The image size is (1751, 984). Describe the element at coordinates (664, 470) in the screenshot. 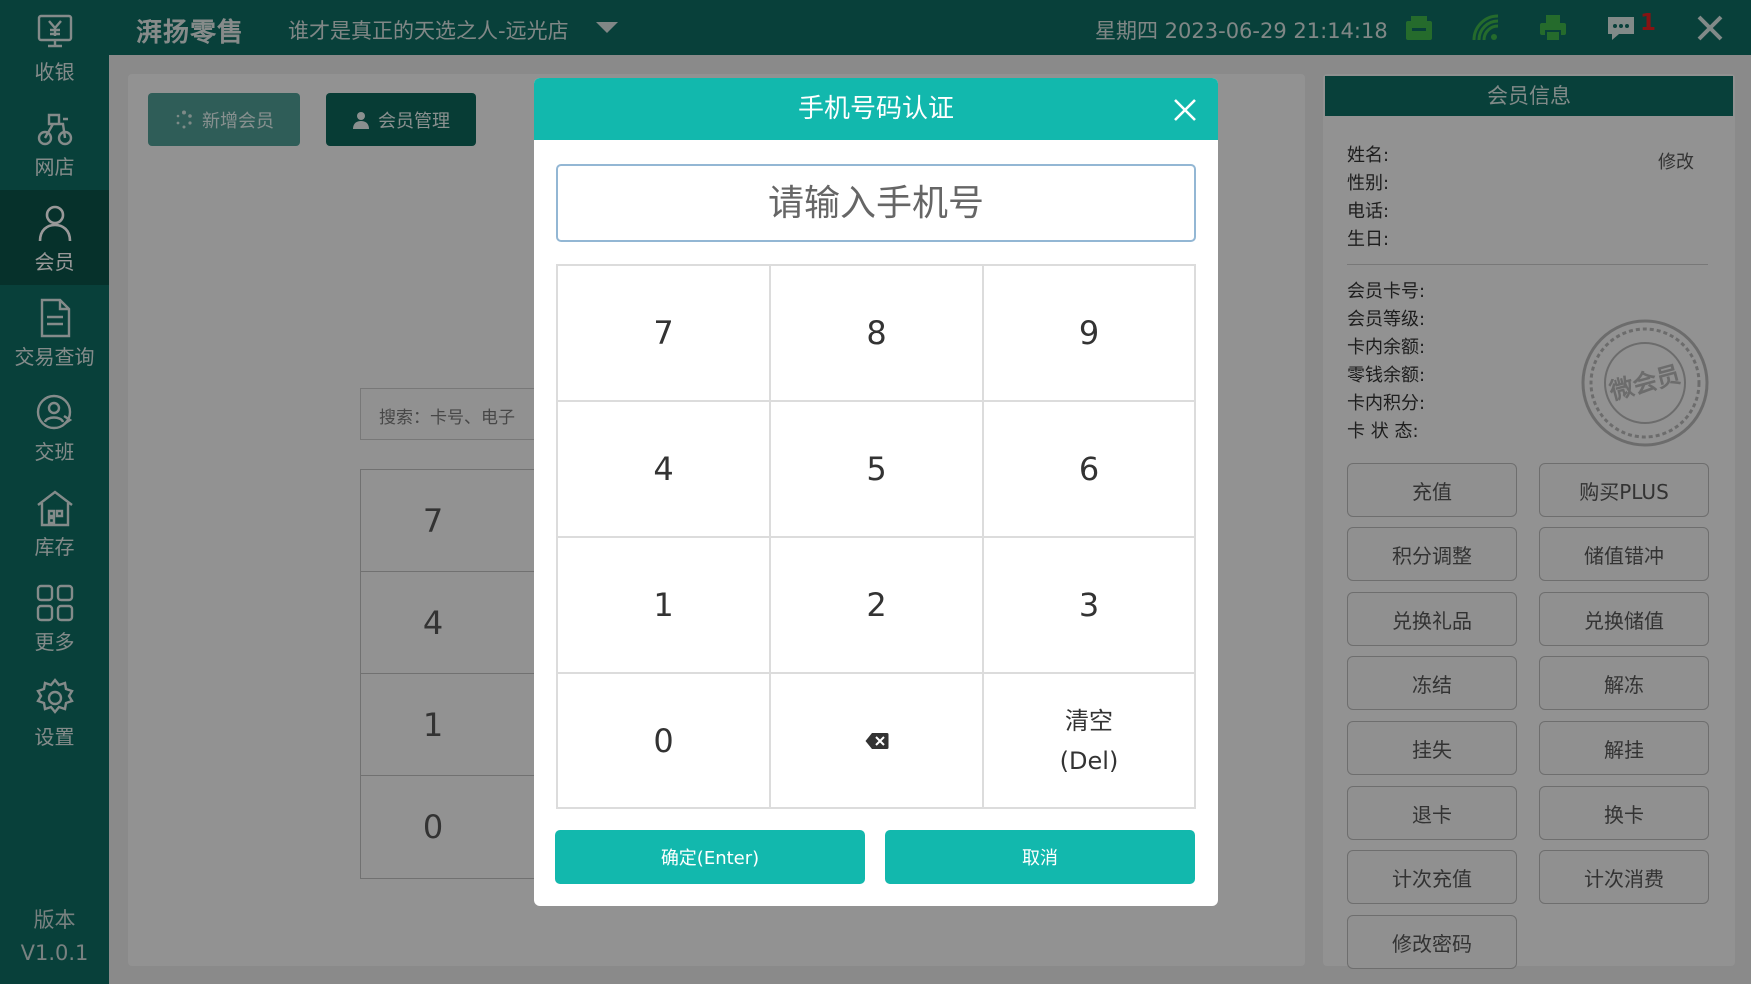

I see `key-4: 4` at that location.